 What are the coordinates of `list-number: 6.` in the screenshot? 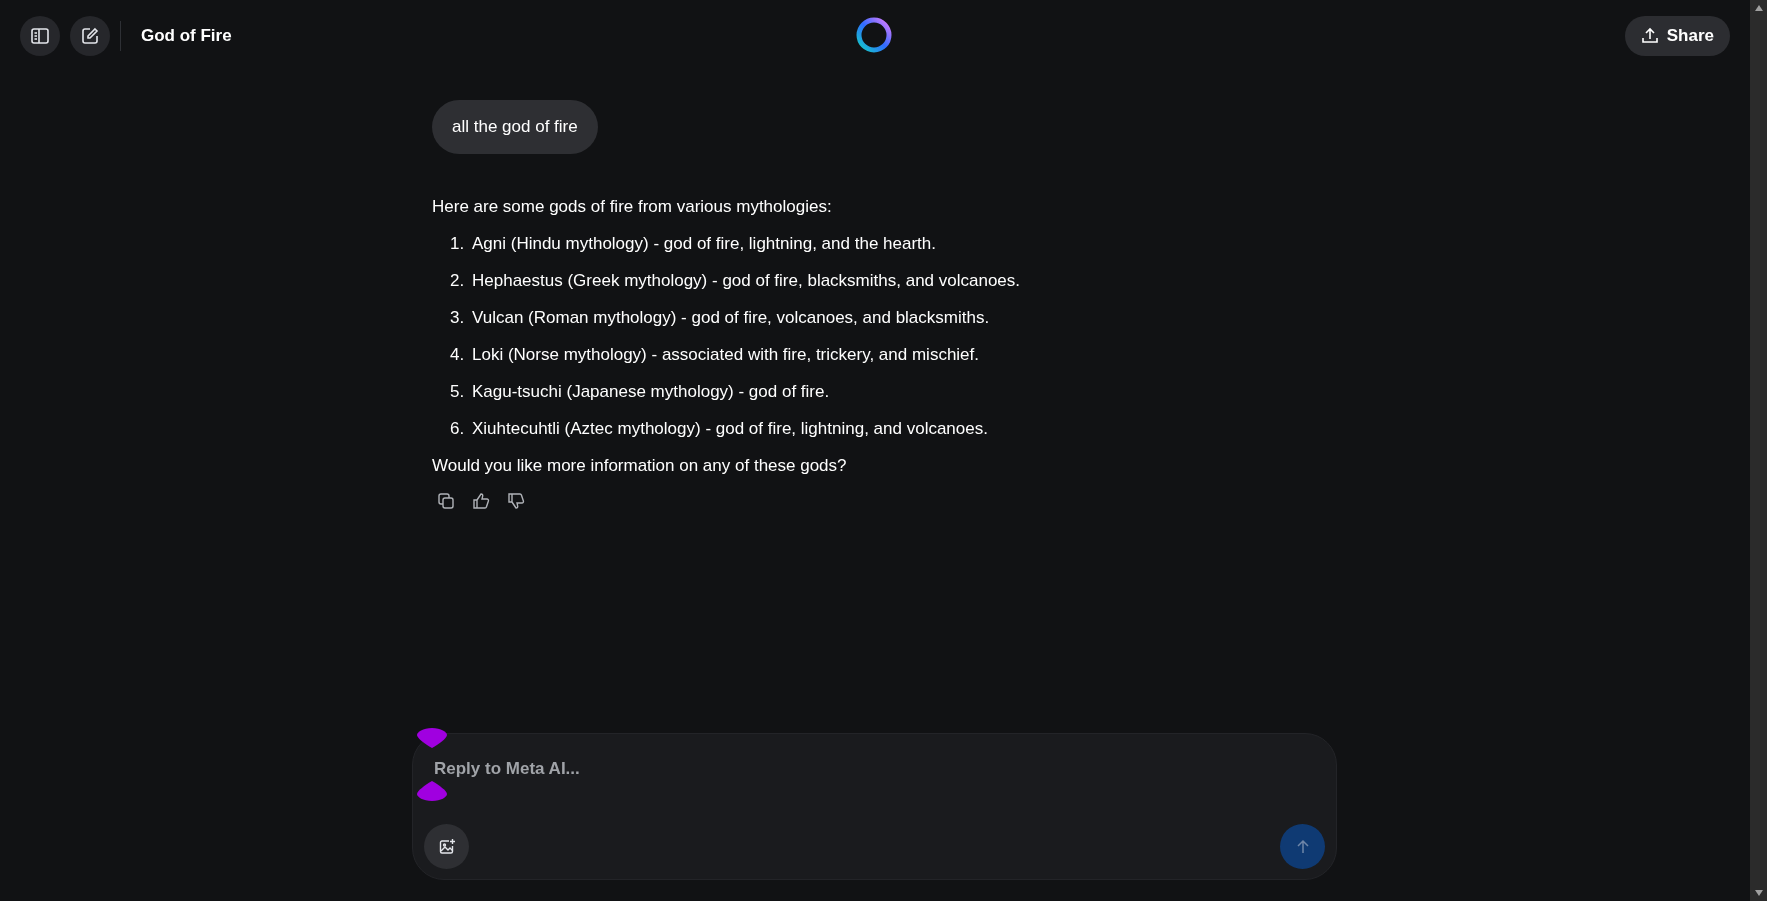 It's located at (458, 428).